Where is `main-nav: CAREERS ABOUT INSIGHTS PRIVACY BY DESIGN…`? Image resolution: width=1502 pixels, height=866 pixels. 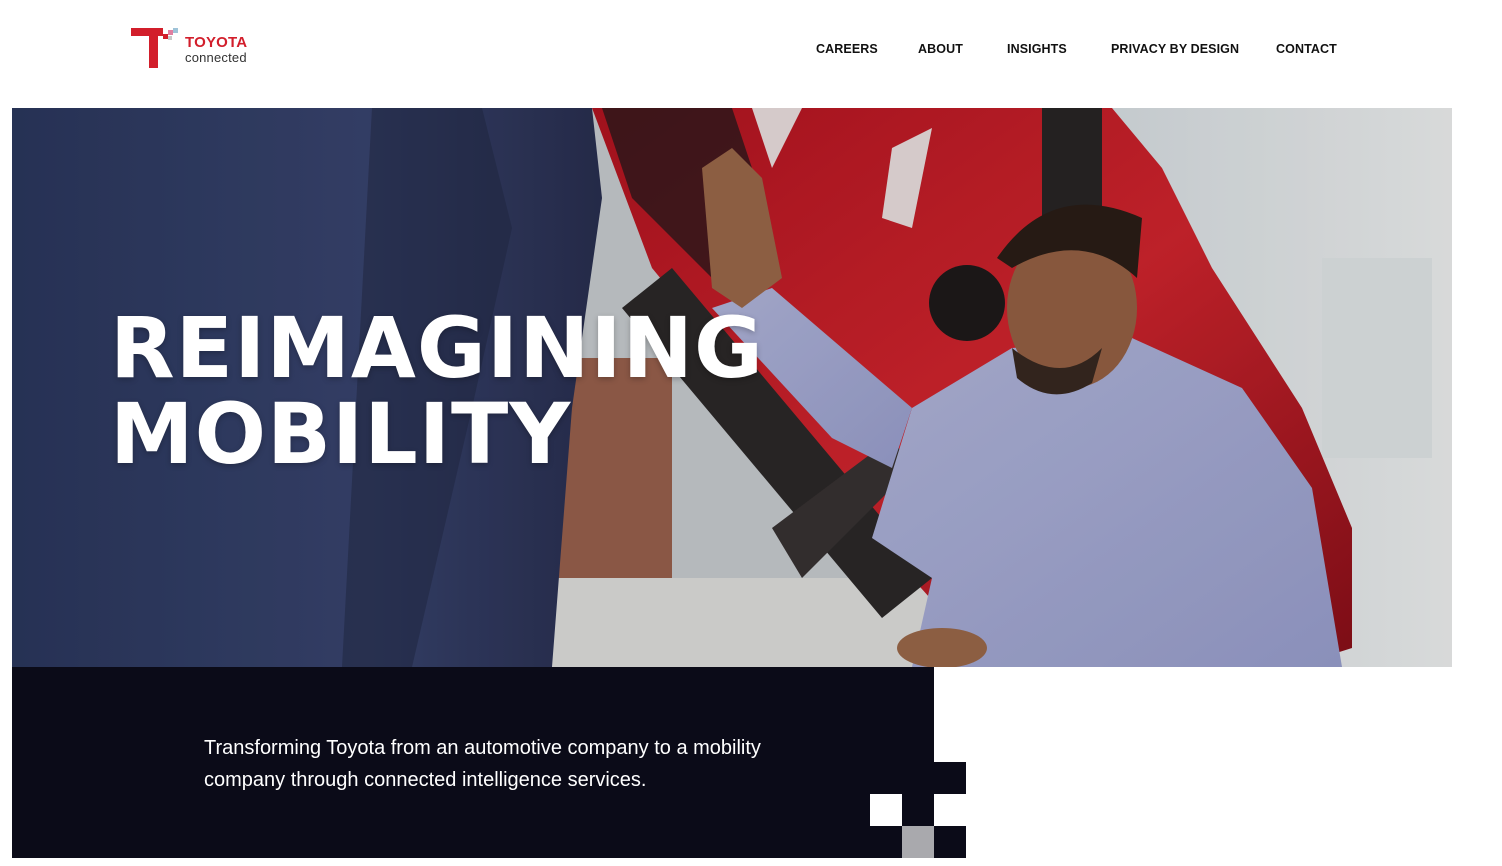 main-nav: CAREERS ABOUT INSIGHTS PRIVACY BY DESIGN… is located at coordinates (751, 51).